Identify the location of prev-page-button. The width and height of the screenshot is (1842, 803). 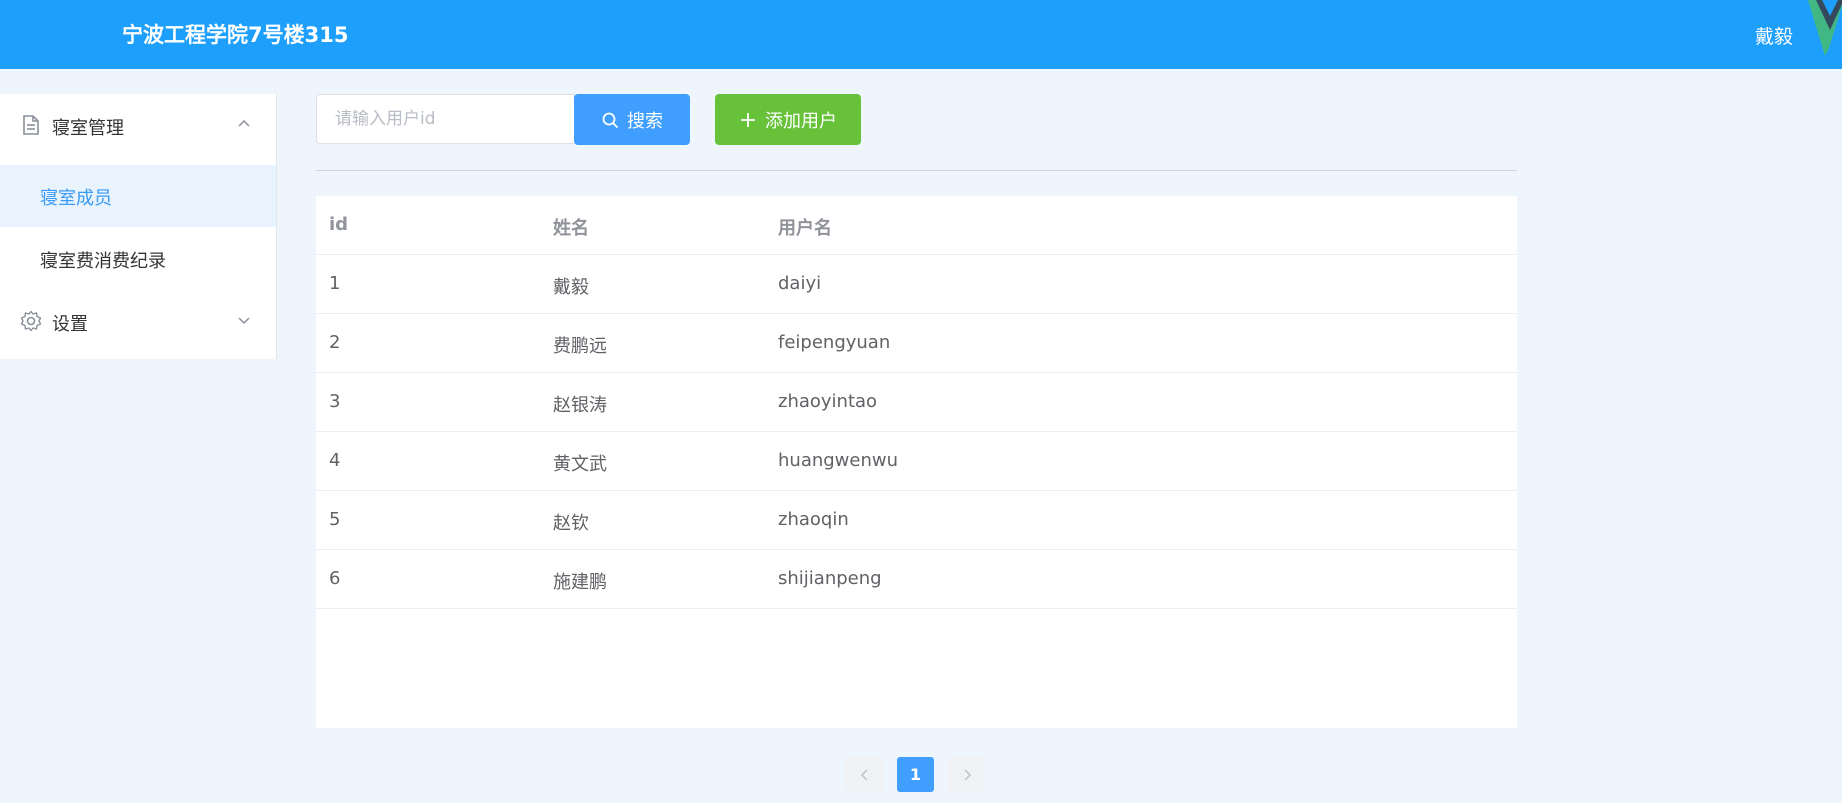
(864, 774).